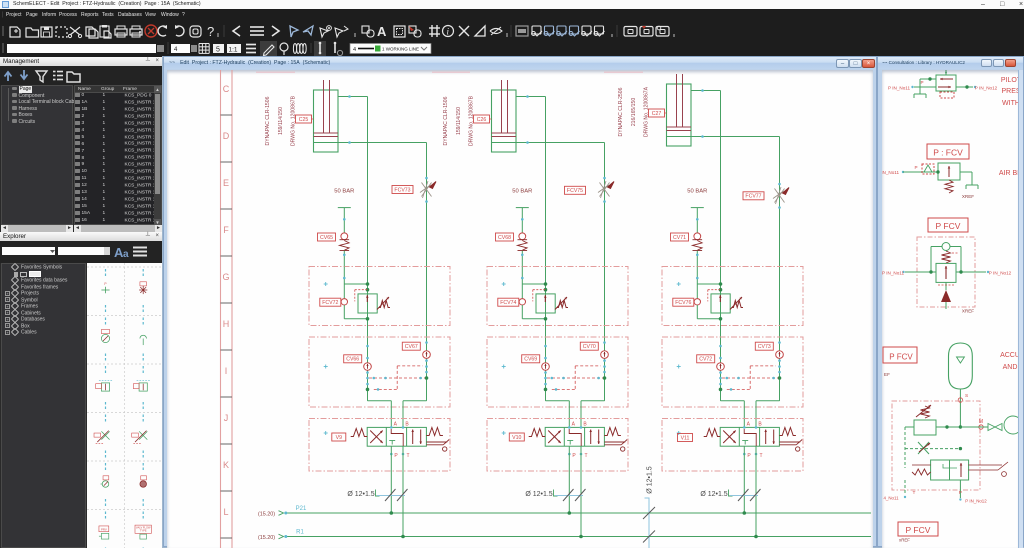 This screenshot has height=548, width=1024. Describe the element at coordinates (330, 303) in the screenshot. I see `svg-text: FCV72` at that location.